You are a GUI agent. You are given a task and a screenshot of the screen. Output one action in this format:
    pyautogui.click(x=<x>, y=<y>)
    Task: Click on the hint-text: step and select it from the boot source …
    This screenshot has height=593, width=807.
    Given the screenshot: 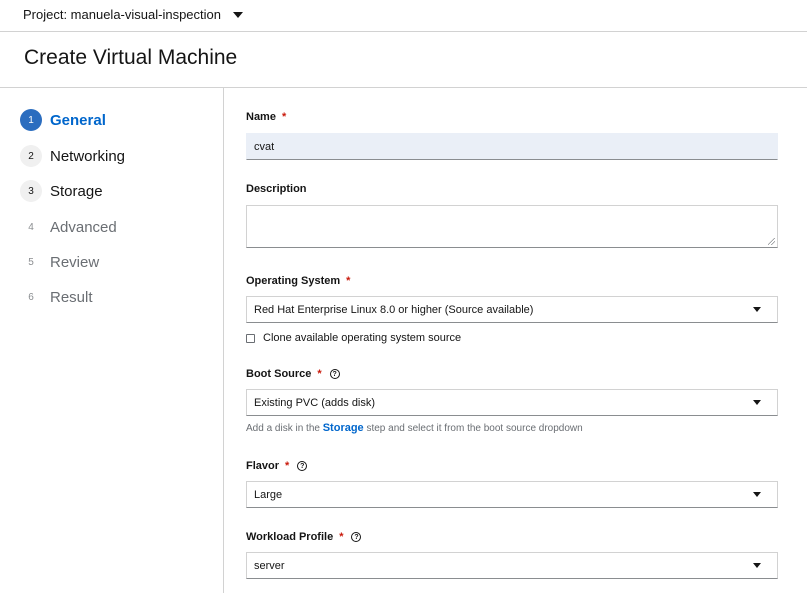 What is the action you would take?
    pyautogui.click(x=473, y=428)
    